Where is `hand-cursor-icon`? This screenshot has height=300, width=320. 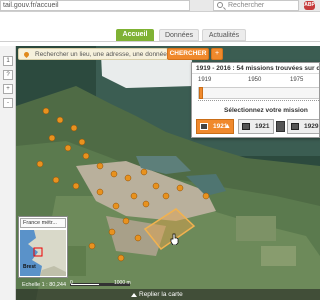
hand-cursor-icon is located at coordinates (174, 239).